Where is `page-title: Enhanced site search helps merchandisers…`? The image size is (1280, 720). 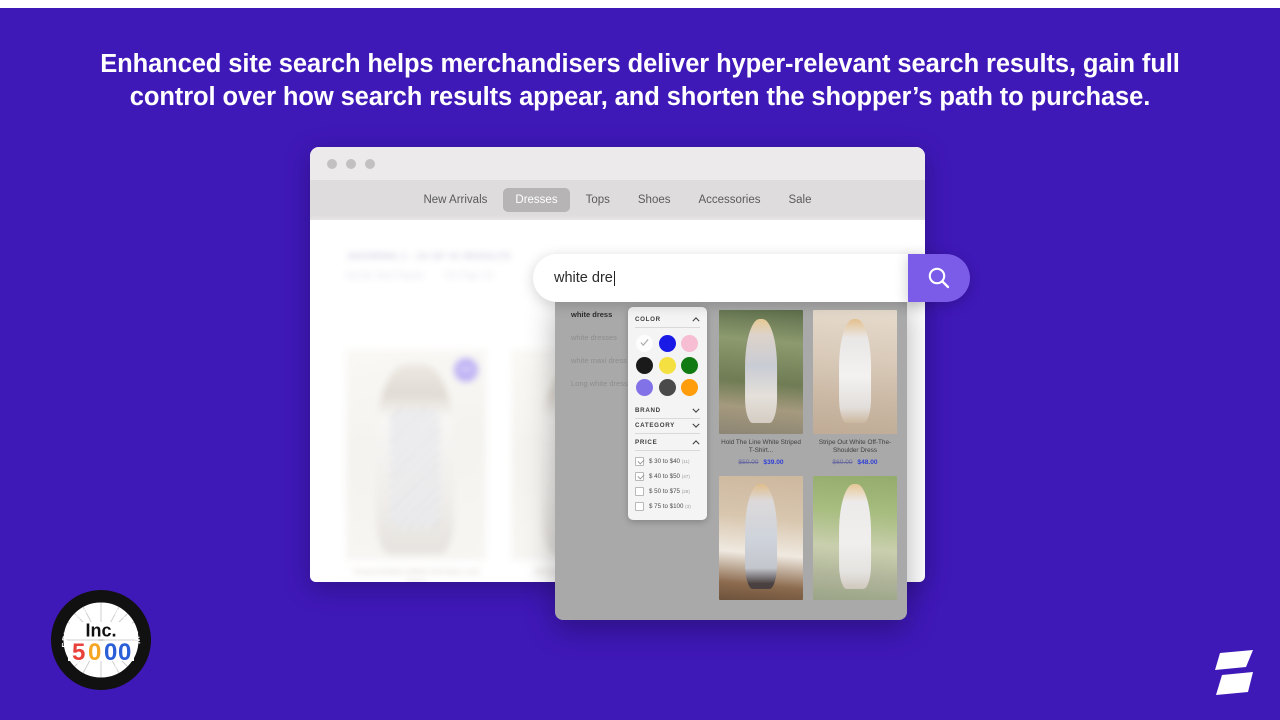
page-title: Enhanced site search helps merchandisers… is located at coordinates (640, 80).